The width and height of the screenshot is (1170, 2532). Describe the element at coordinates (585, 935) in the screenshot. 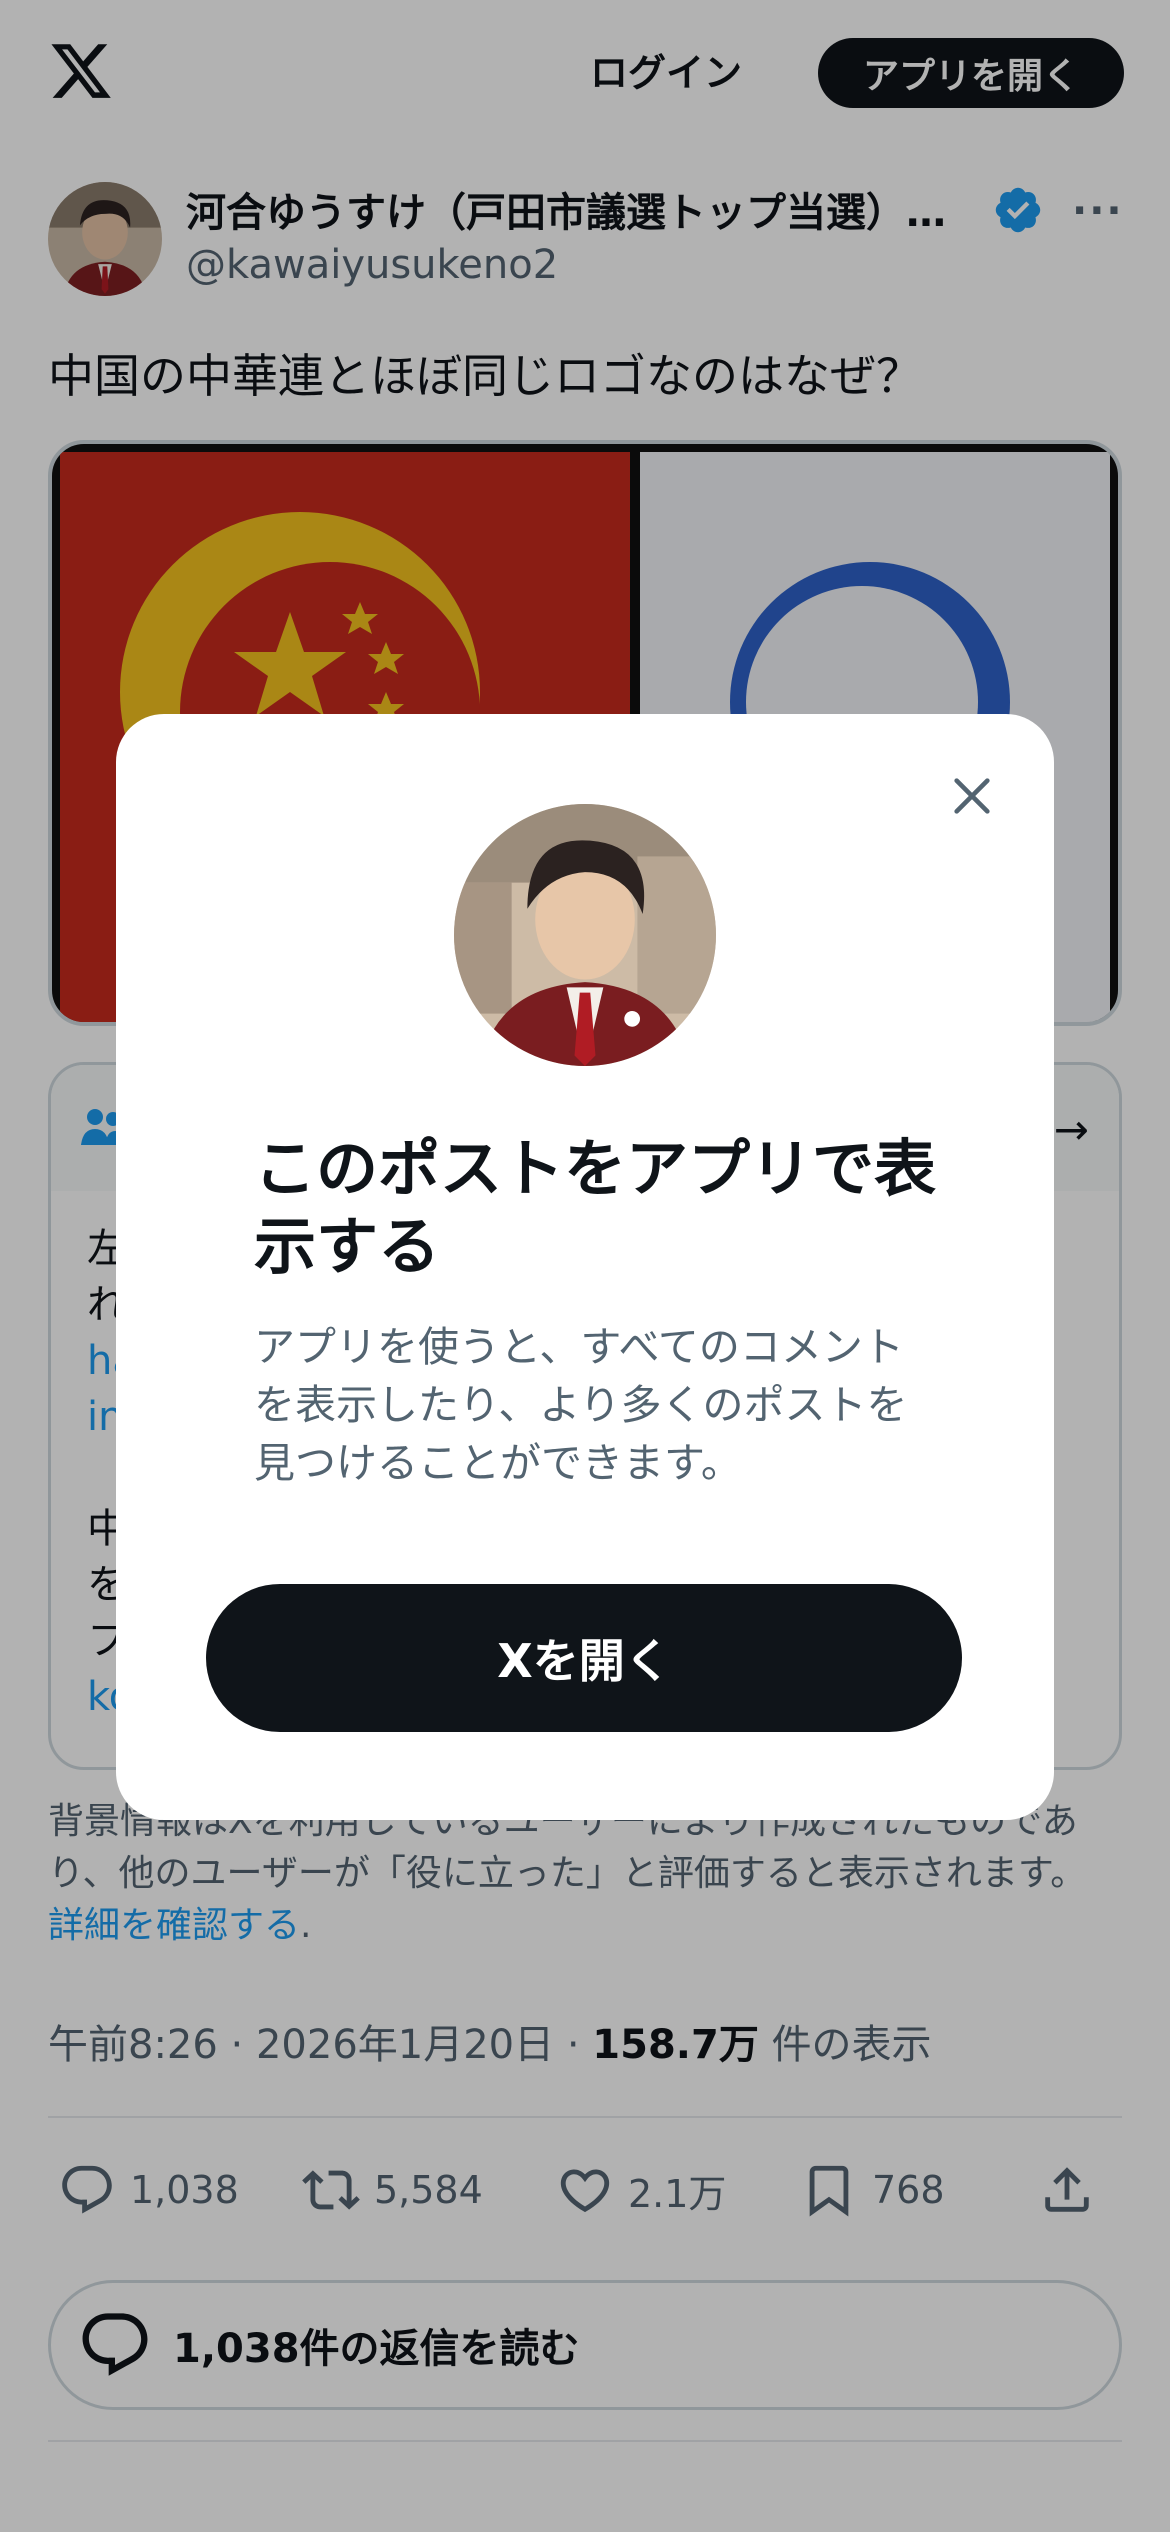

I see `modal-author-avatar` at that location.